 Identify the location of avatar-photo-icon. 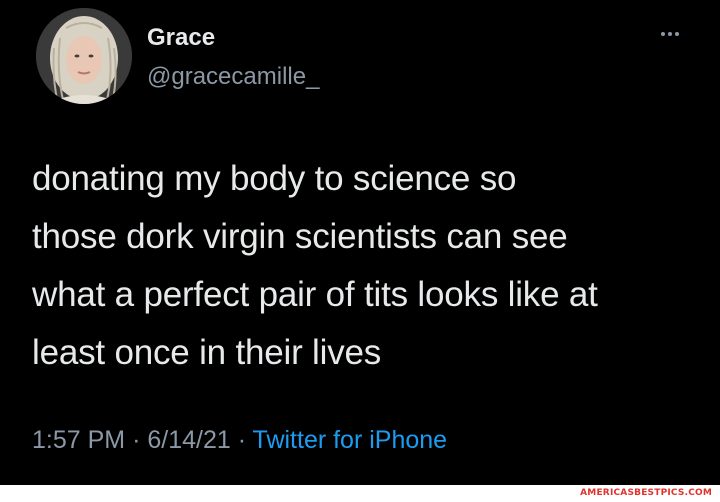
(84, 56).